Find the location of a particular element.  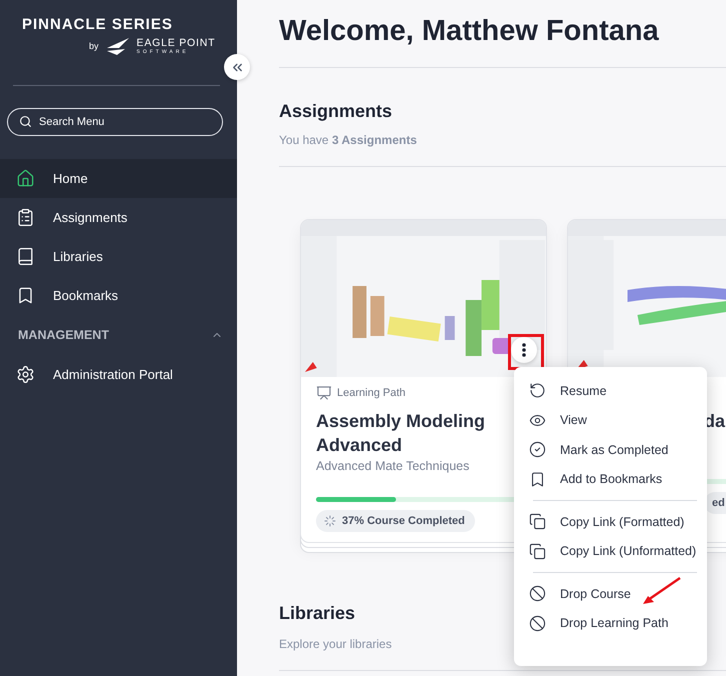

section-title: MANAGEMENT is located at coordinates (63, 335).